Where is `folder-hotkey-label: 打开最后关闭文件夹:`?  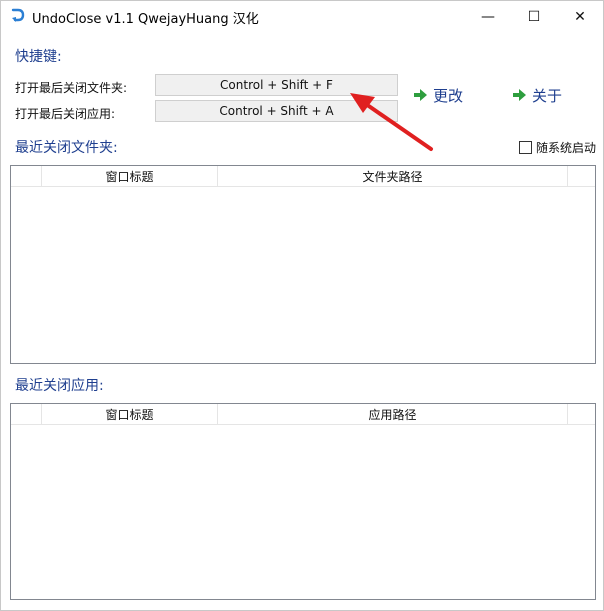
folder-hotkey-label: 打开最后关闭文件夹: is located at coordinates (71, 88).